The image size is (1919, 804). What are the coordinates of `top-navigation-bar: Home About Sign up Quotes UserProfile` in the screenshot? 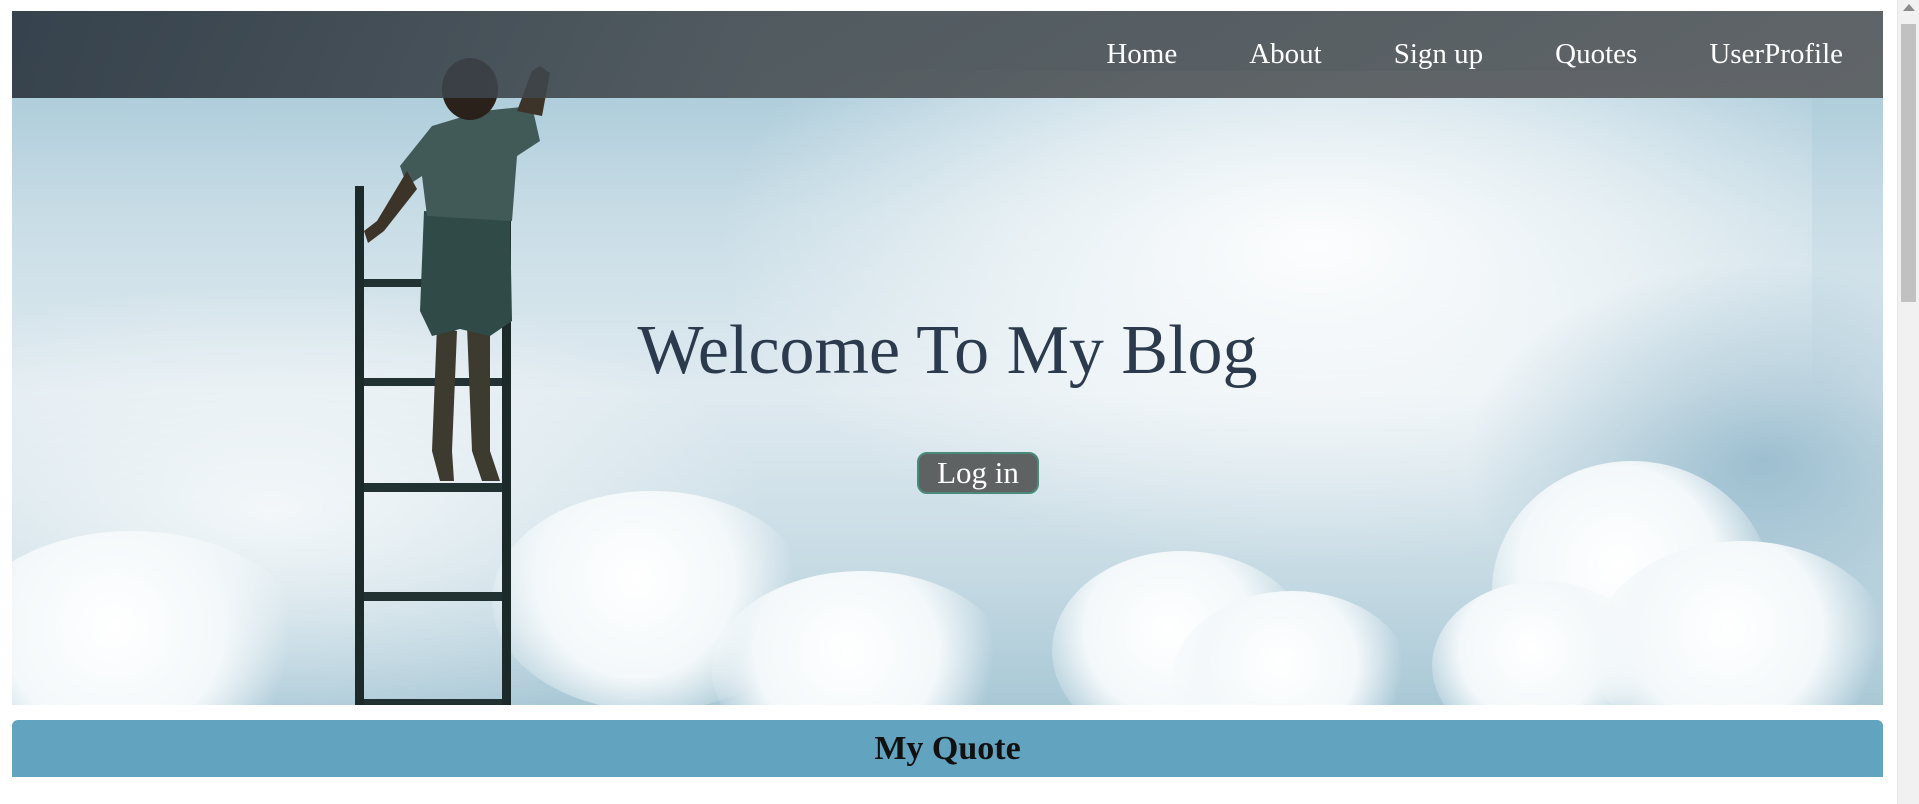 It's located at (947, 54).